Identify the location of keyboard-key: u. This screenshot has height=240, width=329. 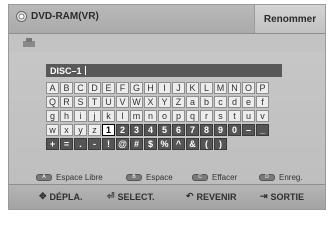
(248, 116).